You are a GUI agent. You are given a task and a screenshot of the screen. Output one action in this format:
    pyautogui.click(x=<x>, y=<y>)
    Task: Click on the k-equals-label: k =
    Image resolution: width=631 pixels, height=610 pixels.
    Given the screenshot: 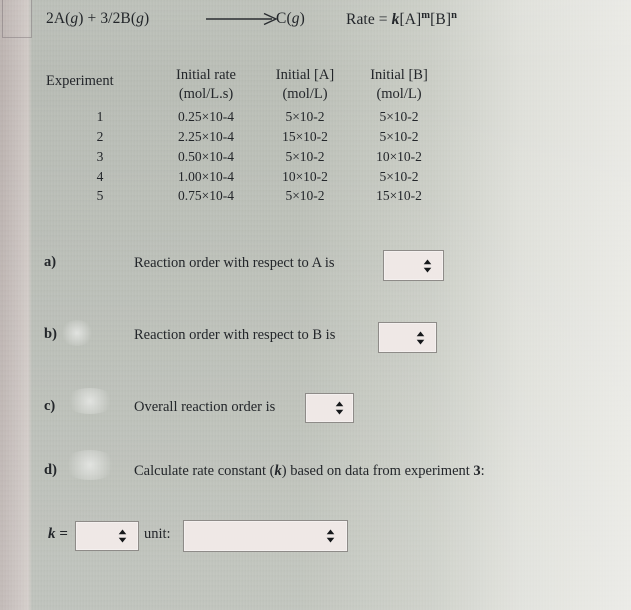 What is the action you would take?
    pyautogui.click(x=58, y=534)
    